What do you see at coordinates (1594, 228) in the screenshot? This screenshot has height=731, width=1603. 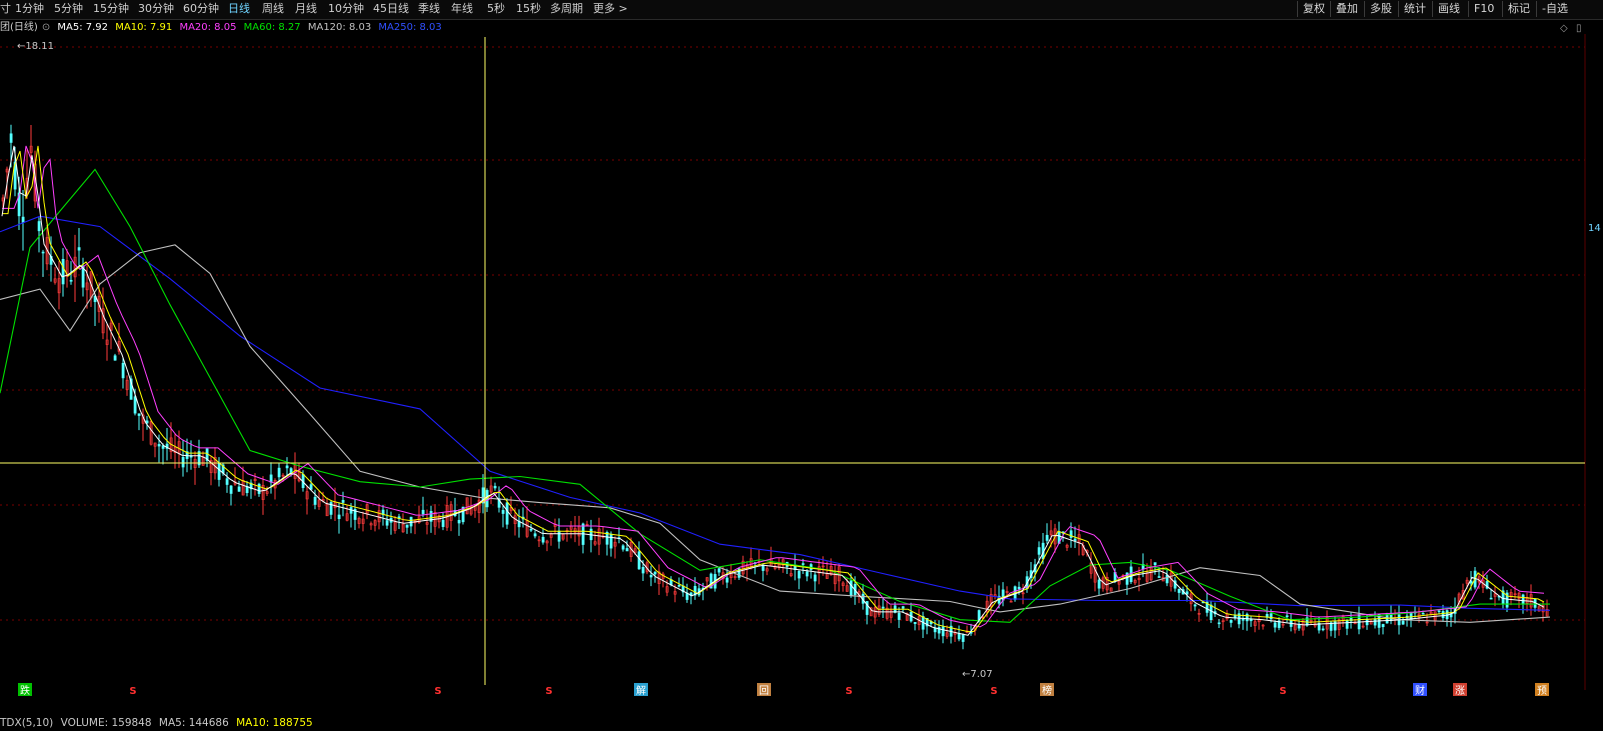 I see `right-axis-price-label: 14` at bounding box center [1594, 228].